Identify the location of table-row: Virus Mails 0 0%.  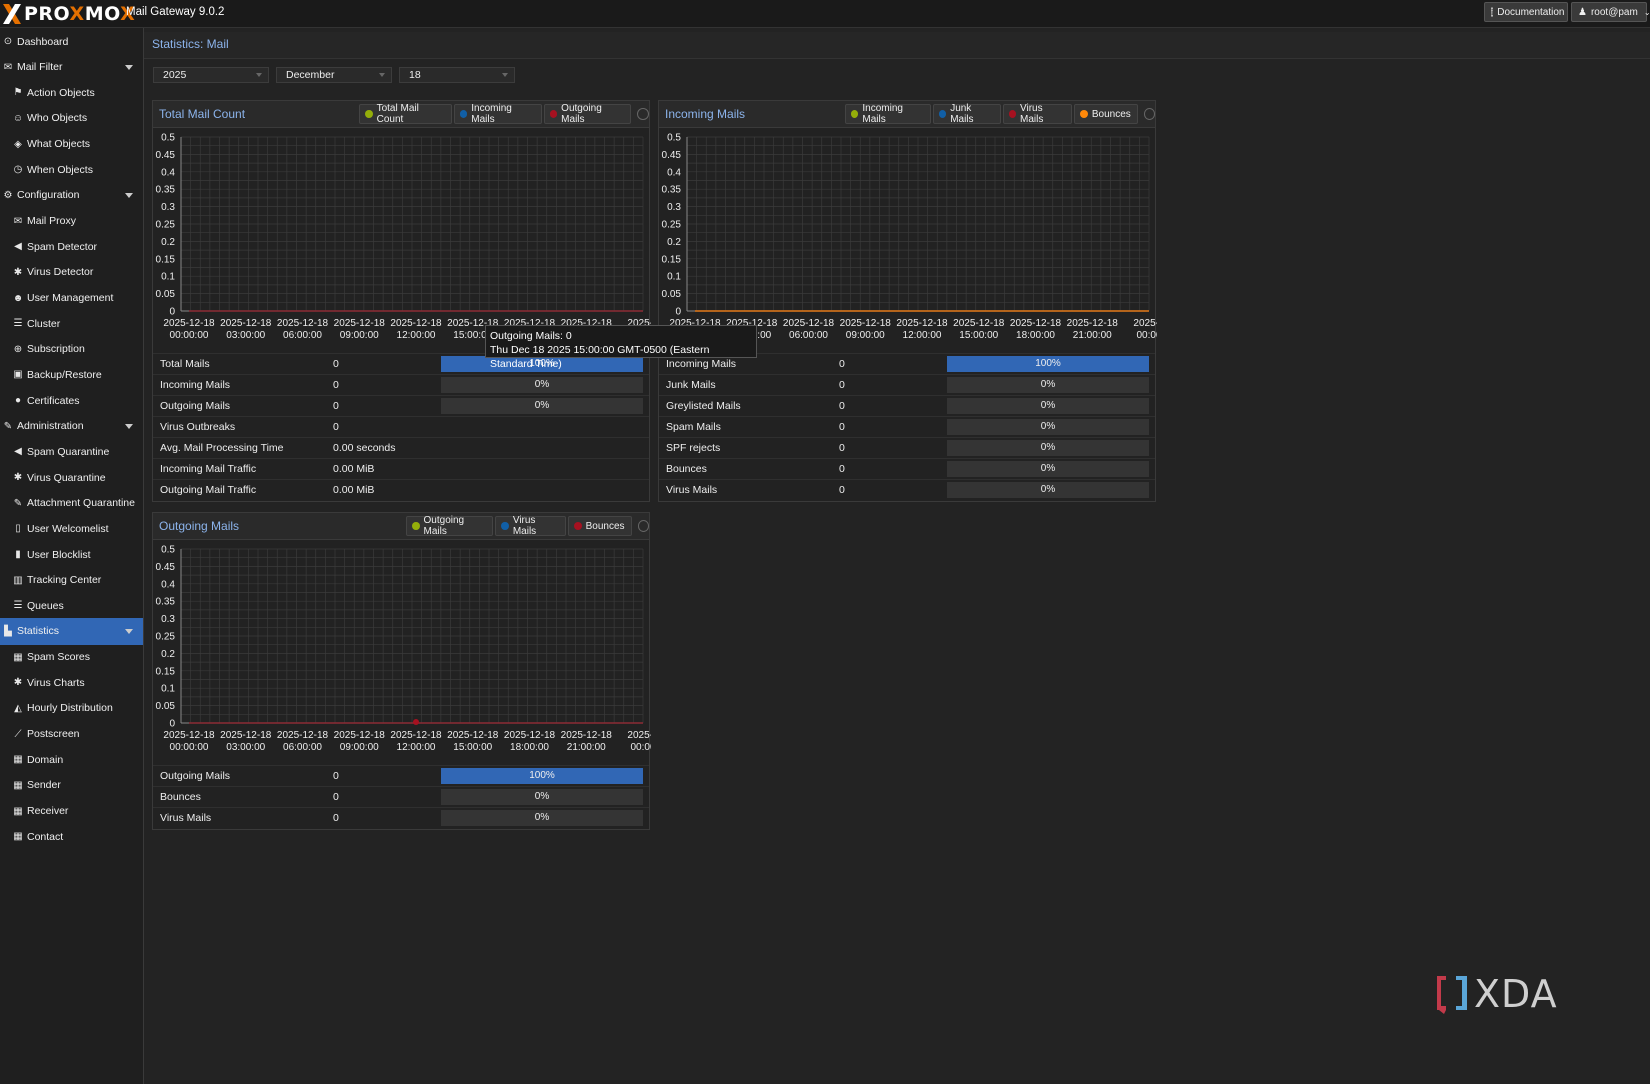
(401, 817).